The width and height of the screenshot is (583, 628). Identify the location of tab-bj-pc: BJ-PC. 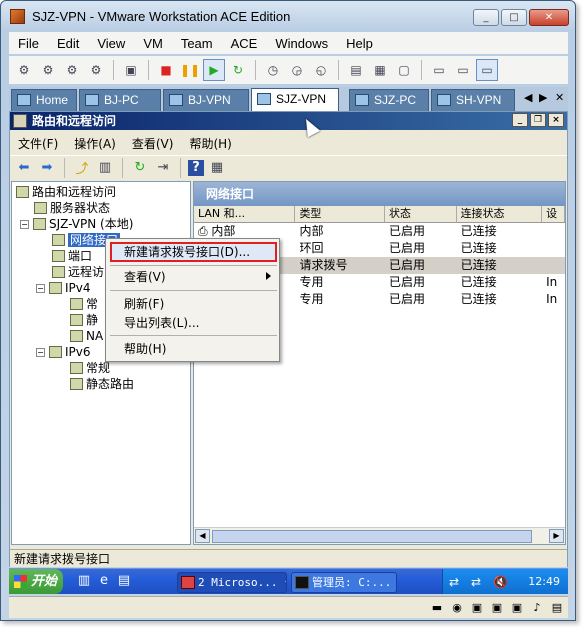
(120, 100).